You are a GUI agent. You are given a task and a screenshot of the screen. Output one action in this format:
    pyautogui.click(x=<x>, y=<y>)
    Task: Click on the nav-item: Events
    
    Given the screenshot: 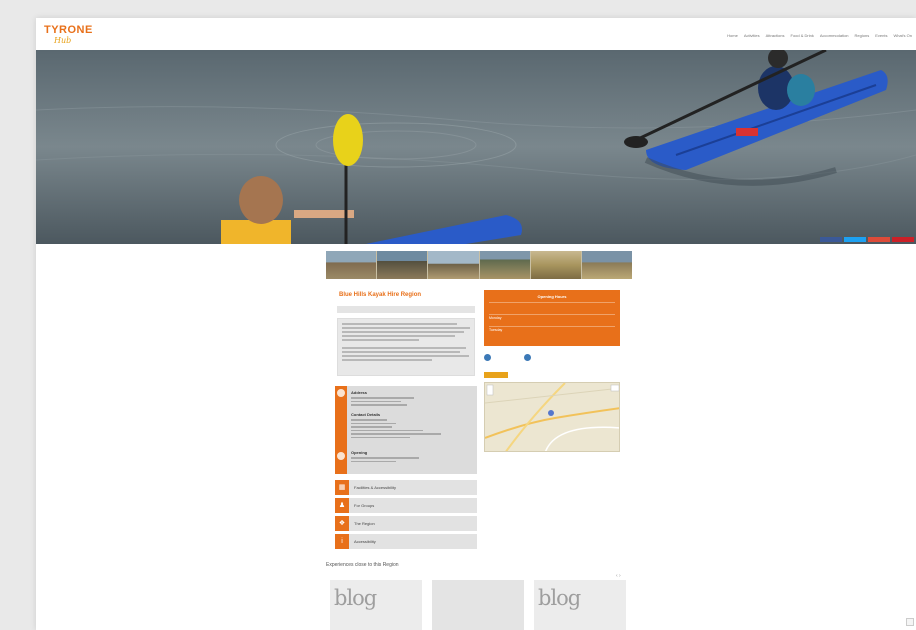 What is the action you would take?
    pyautogui.click(x=881, y=36)
    